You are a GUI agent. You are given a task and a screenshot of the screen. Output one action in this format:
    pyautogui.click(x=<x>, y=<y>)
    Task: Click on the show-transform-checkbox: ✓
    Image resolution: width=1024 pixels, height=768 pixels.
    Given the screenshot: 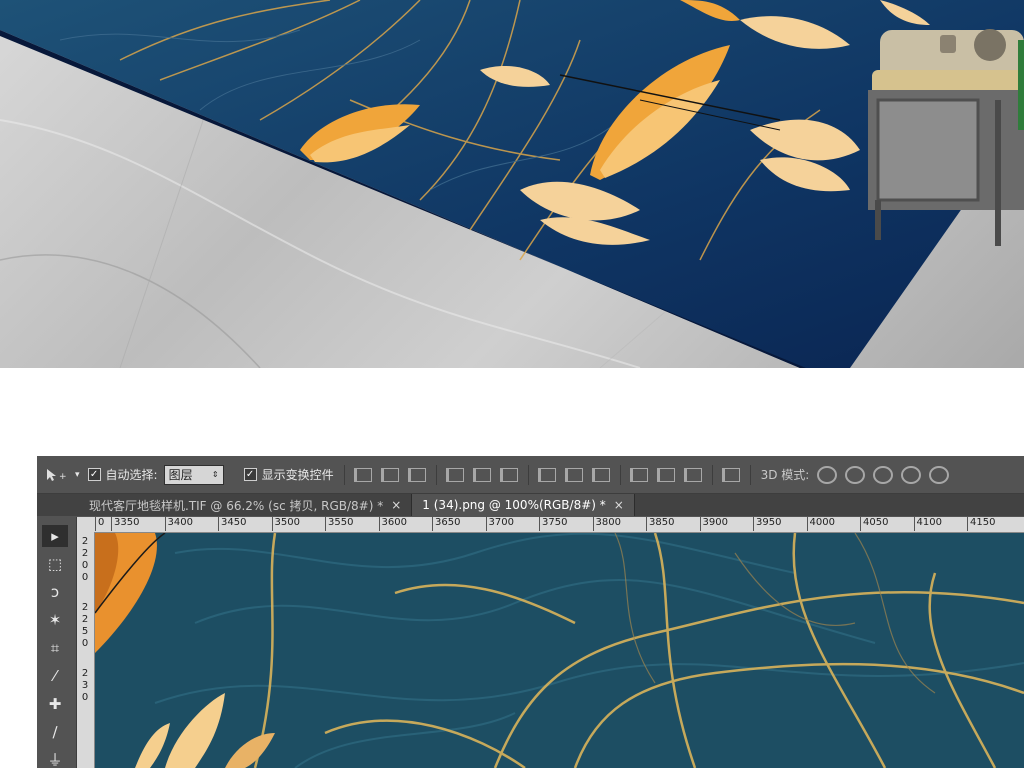 What is the action you would take?
    pyautogui.click(x=250, y=474)
    